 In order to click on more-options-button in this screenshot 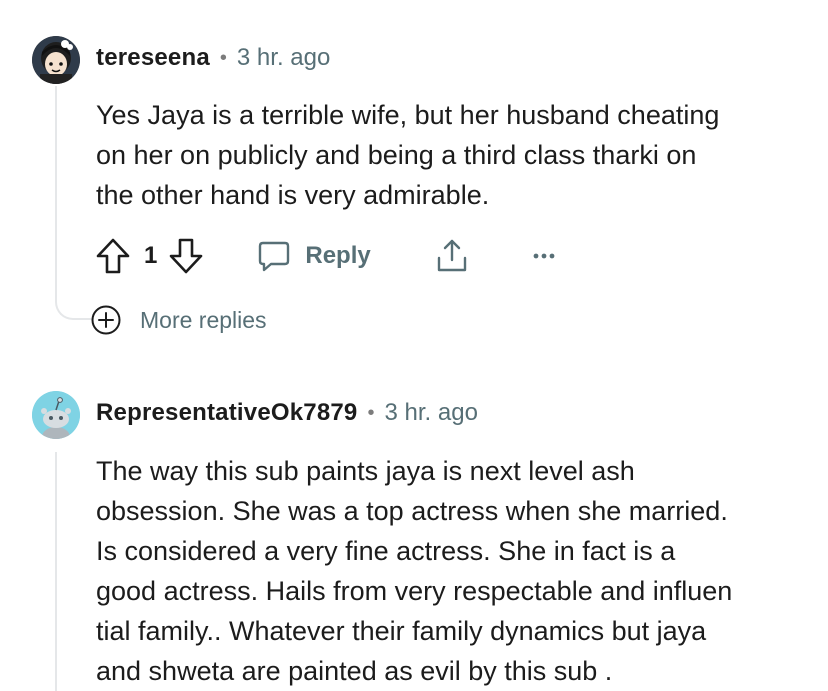, I will do `click(544, 256)`.